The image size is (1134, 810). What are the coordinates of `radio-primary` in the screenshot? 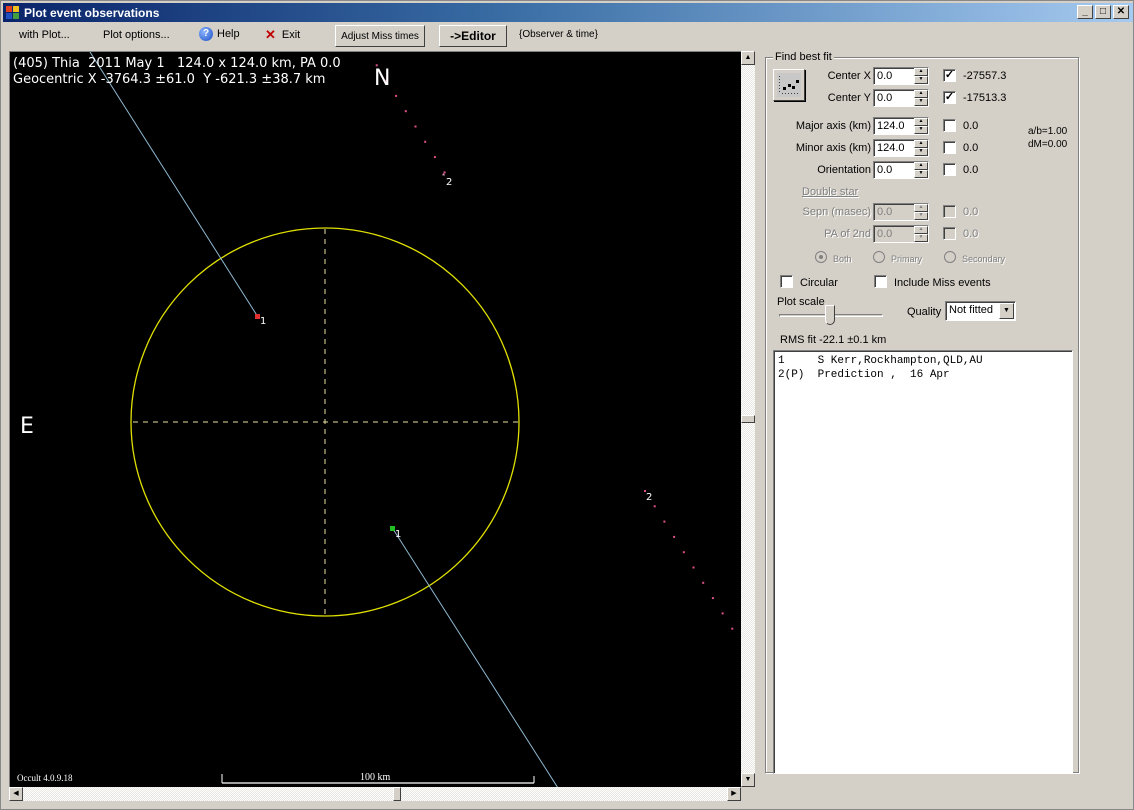 It's located at (879, 257).